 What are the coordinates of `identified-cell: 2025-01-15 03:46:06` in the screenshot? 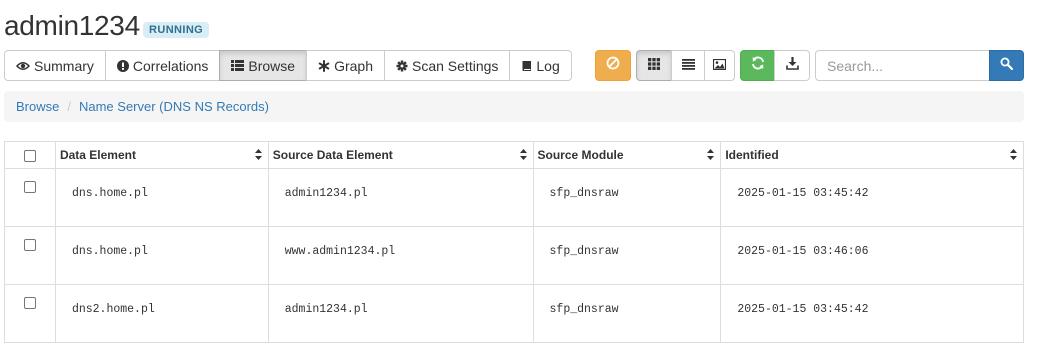 It's located at (872, 255).